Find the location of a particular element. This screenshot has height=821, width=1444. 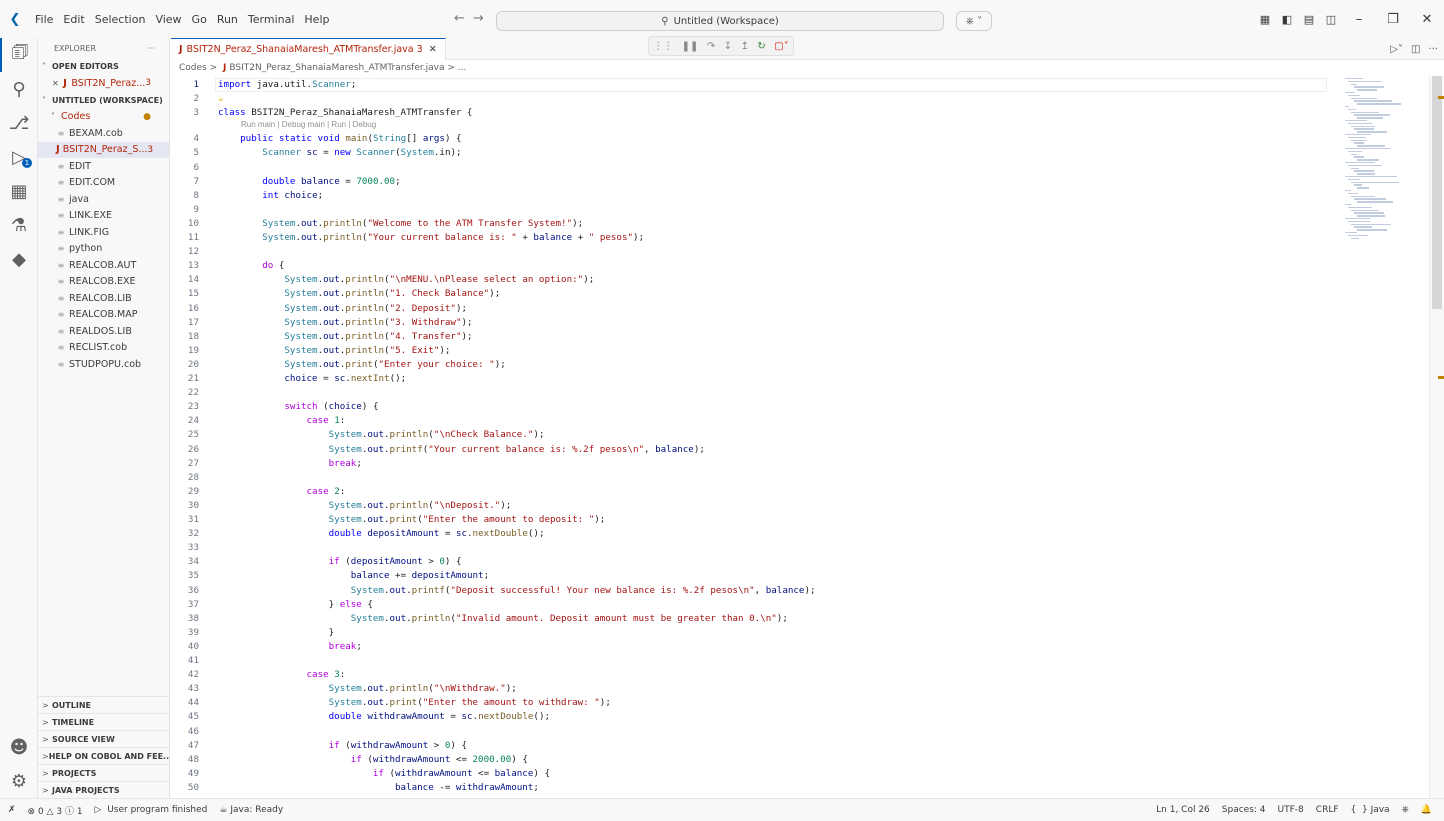

lightbulb-icon: ☕ is located at coordinates (220, 99).